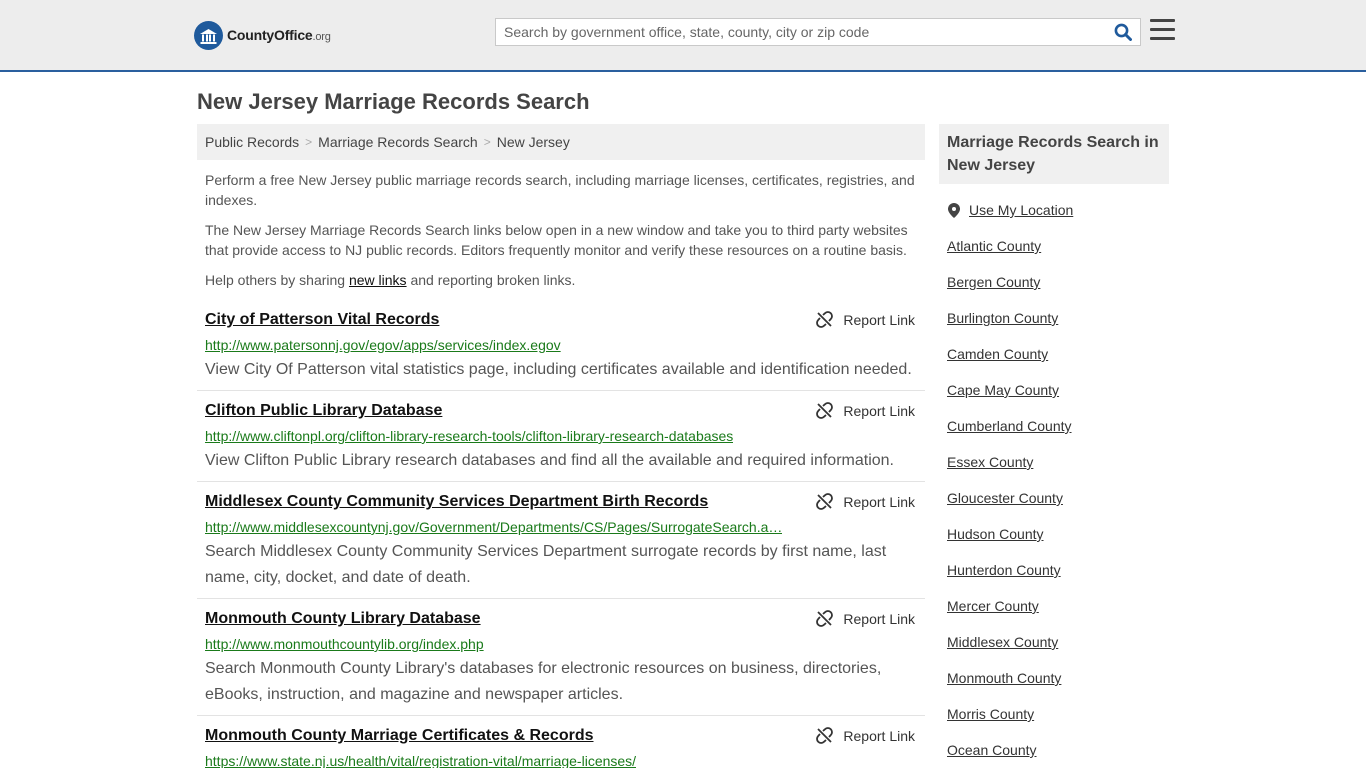 The width and height of the screenshot is (1366, 768). I want to click on new-links-link: new links, so click(378, 280).